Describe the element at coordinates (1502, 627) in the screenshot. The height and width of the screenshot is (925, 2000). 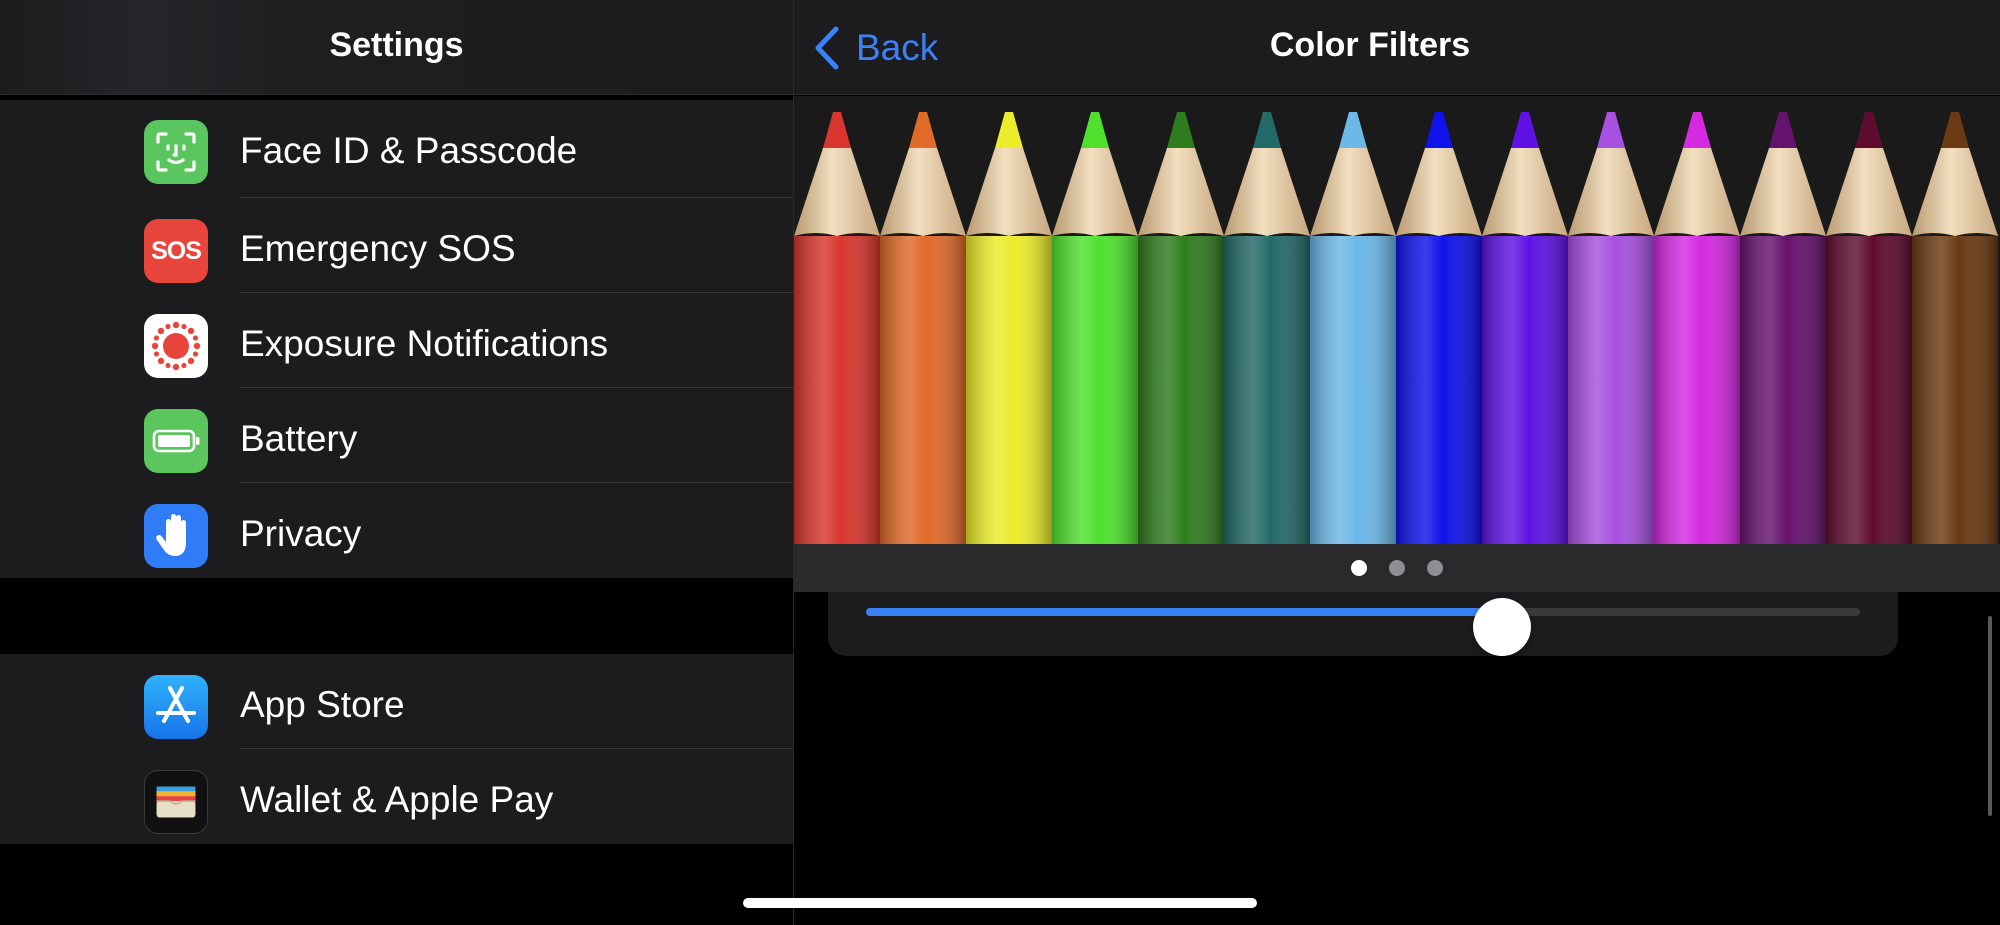
I see `intensity-slider-thumb` at that location.